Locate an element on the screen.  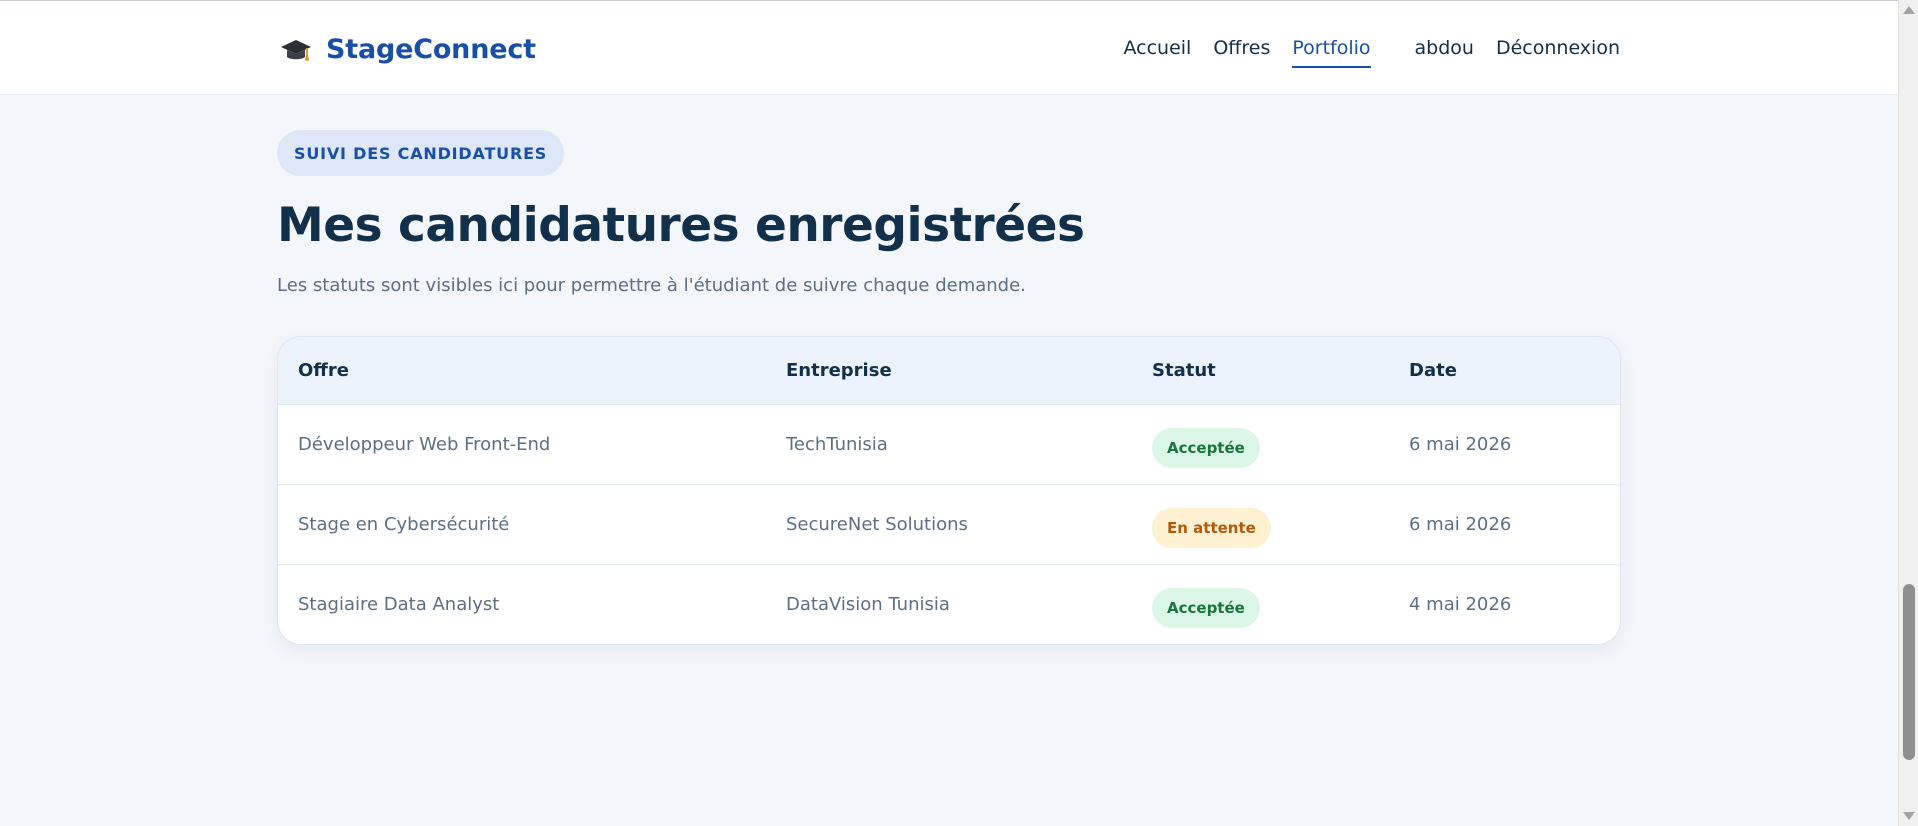
company-name: SecureNet Solutions is located at coordinates (877, 524).